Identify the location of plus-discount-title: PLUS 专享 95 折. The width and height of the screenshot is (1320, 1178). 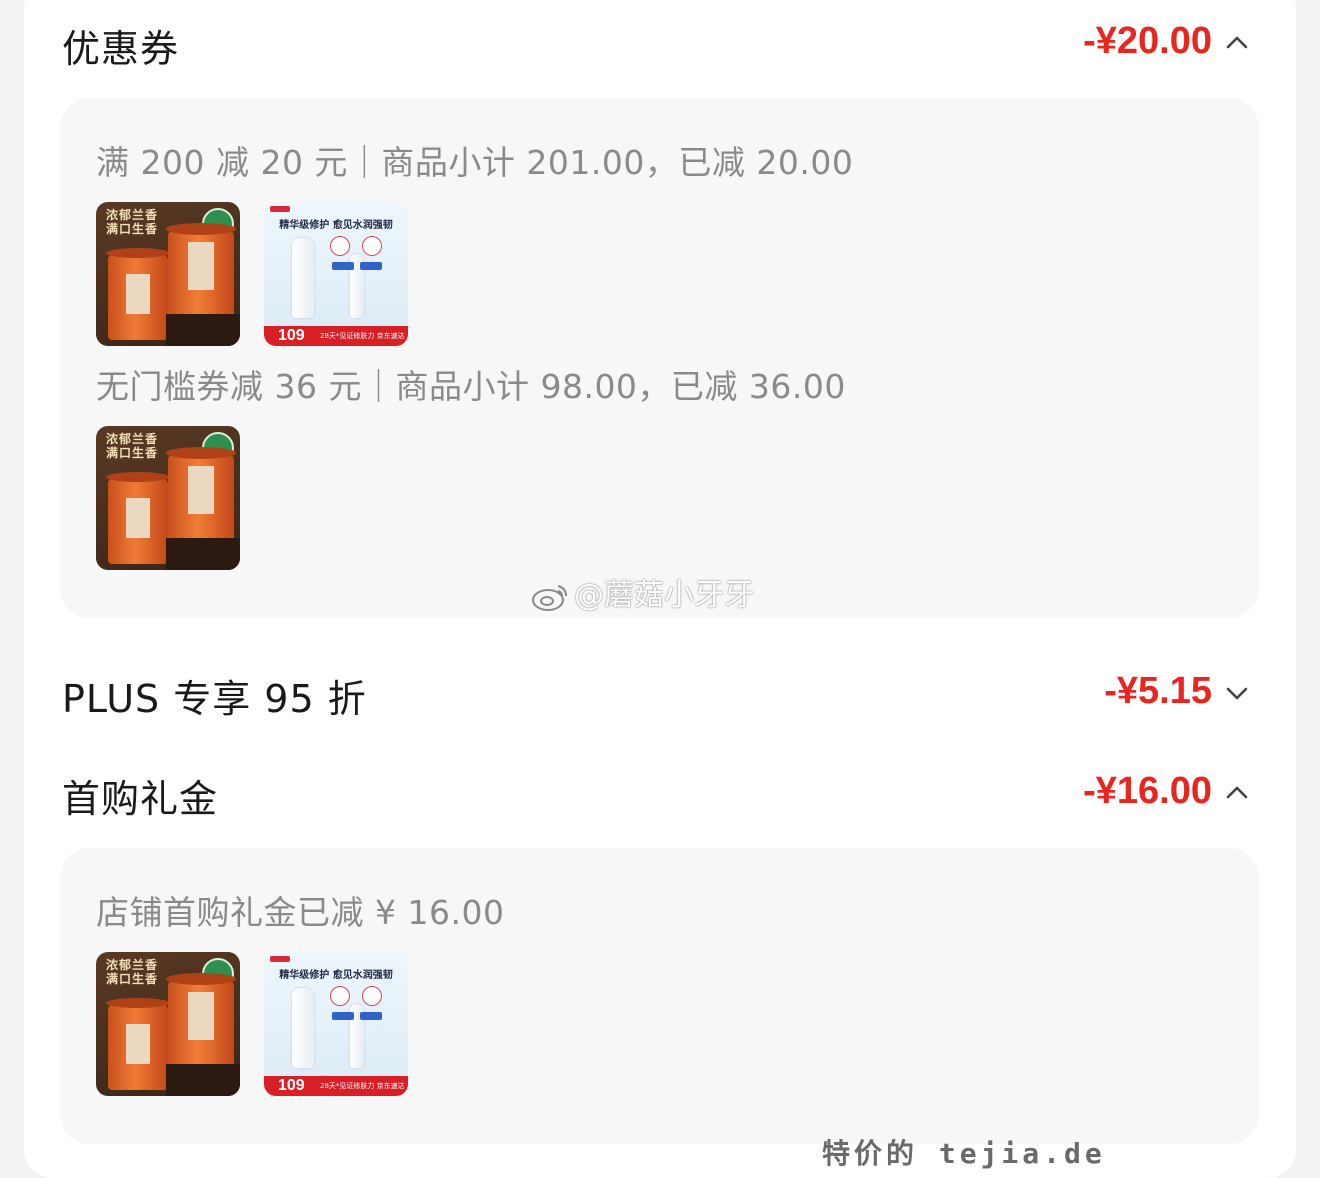
(214, 695).